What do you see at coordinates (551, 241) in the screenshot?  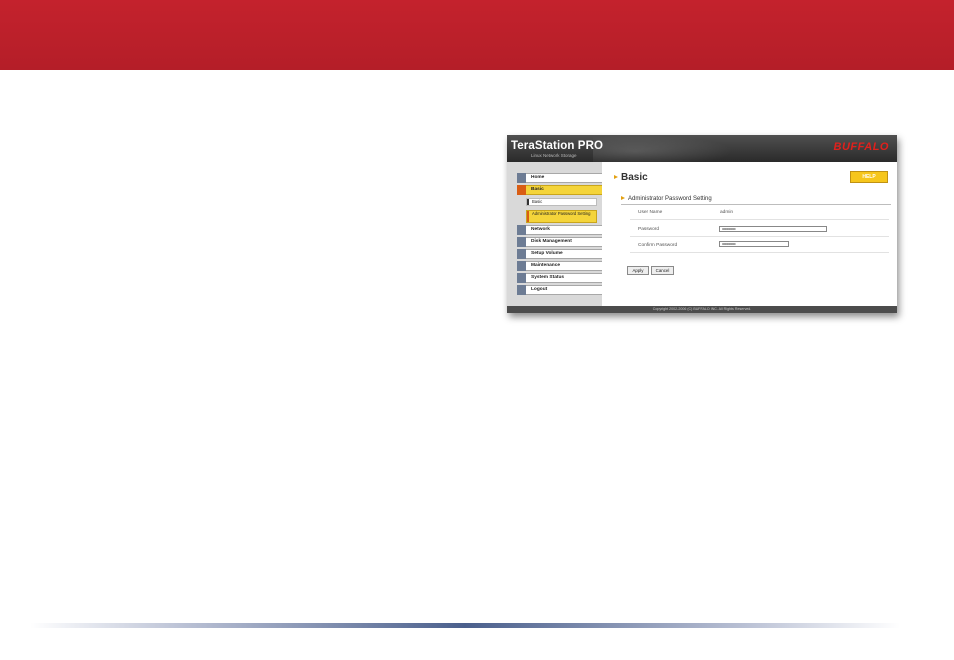 I see `sidebar-item-label: Disk Management` at bounding box center [551, 241].